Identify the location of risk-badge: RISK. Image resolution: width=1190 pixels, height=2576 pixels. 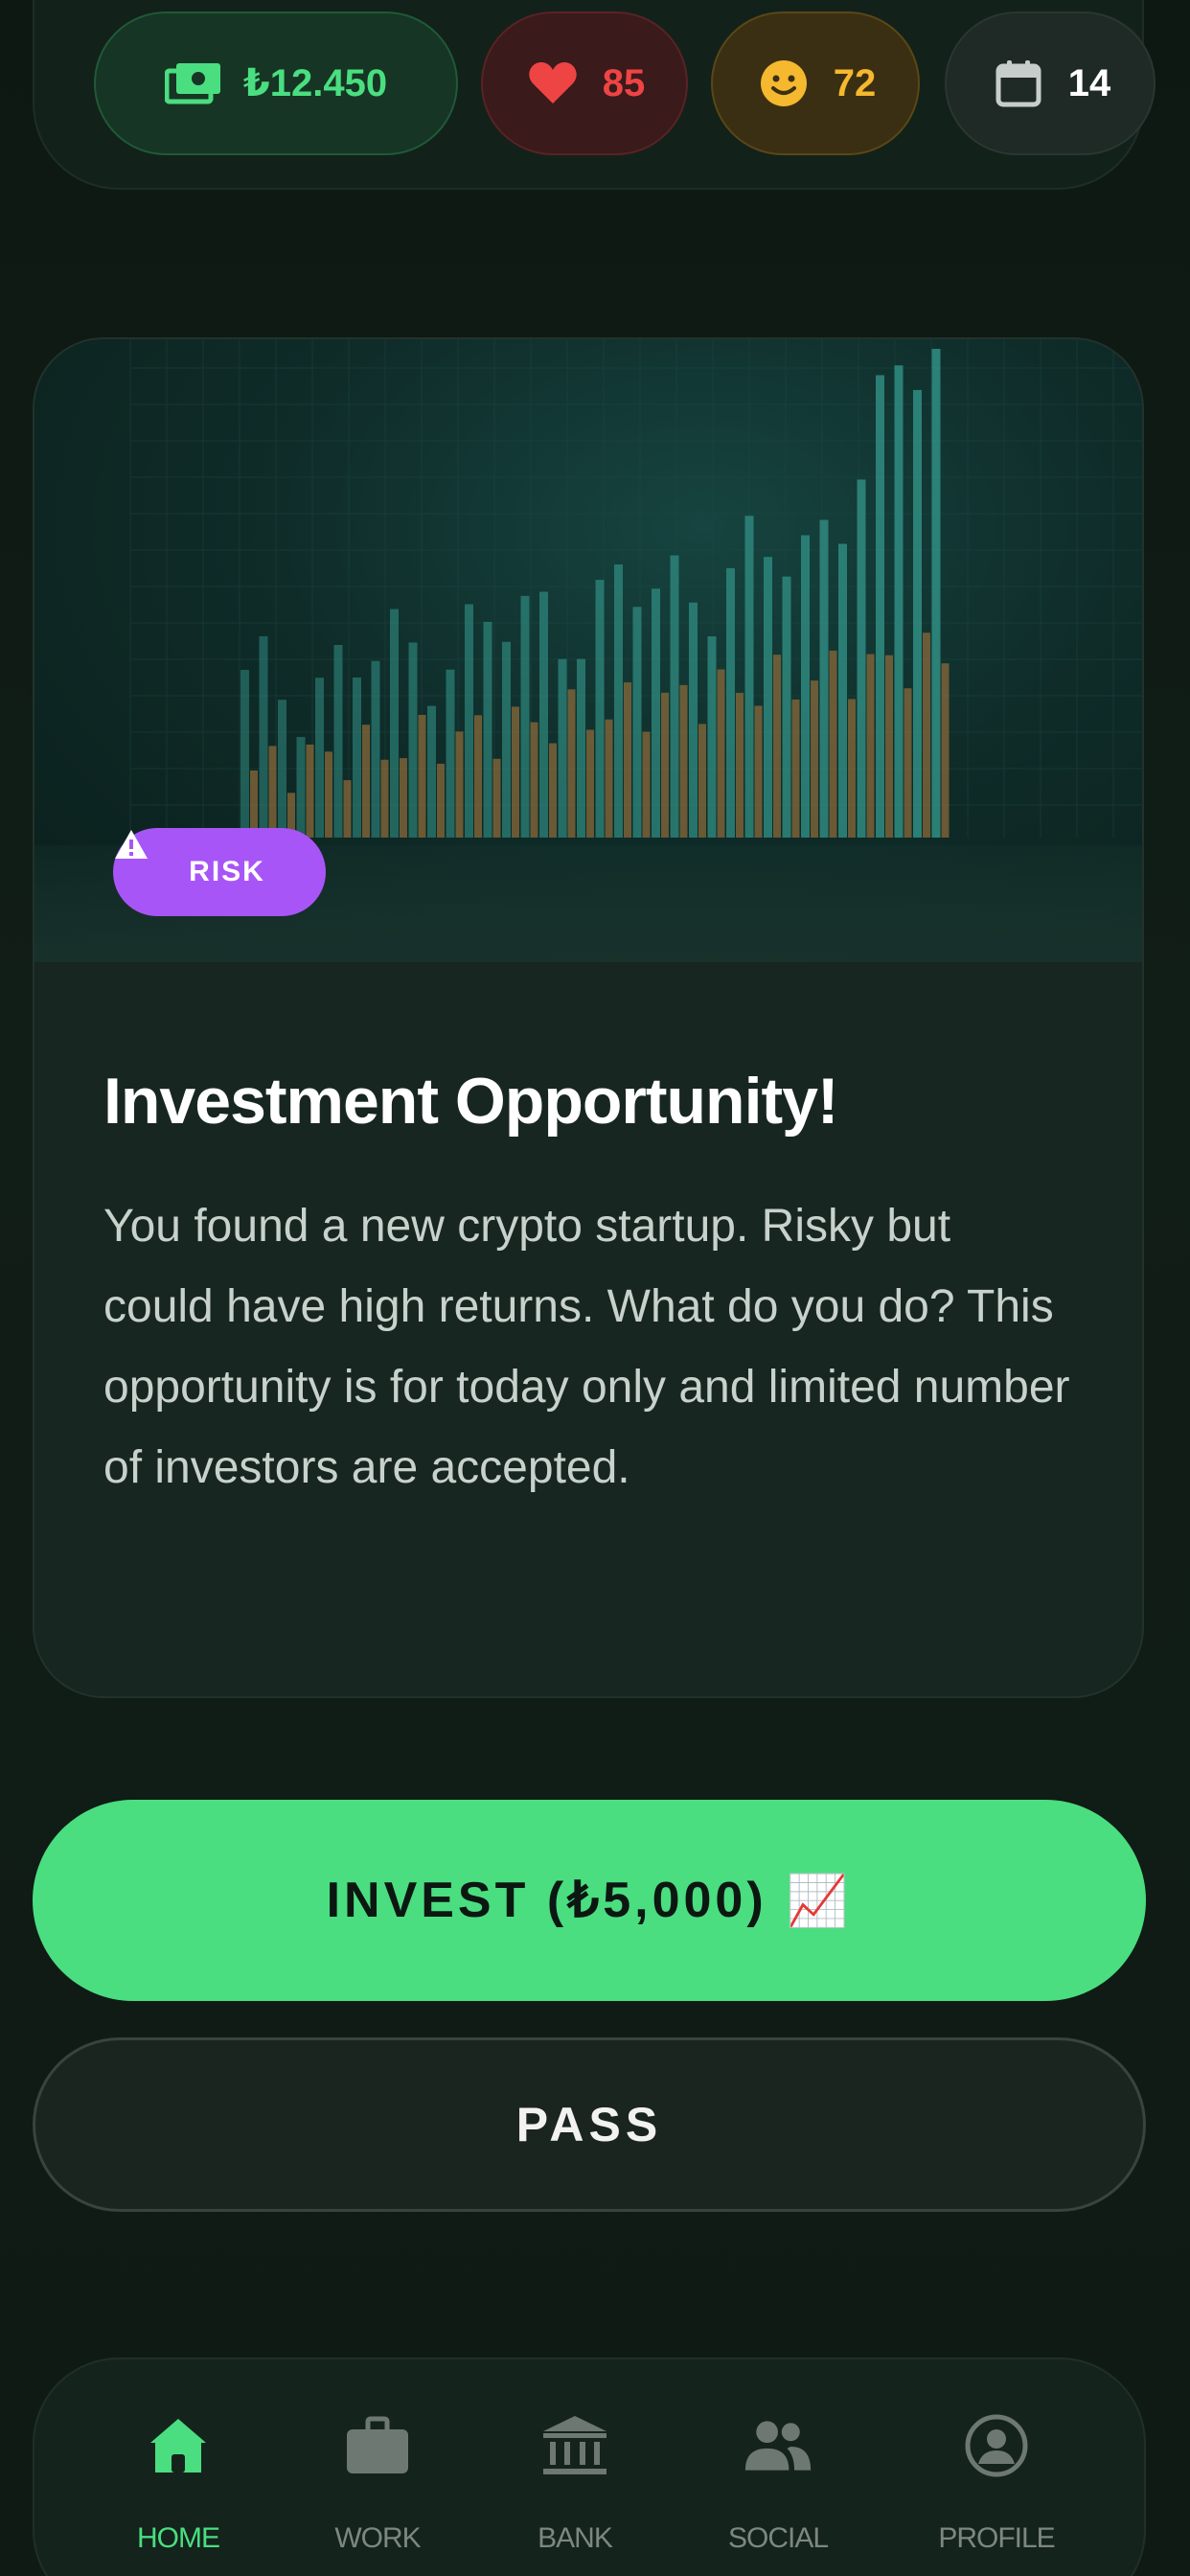
(220, 872).